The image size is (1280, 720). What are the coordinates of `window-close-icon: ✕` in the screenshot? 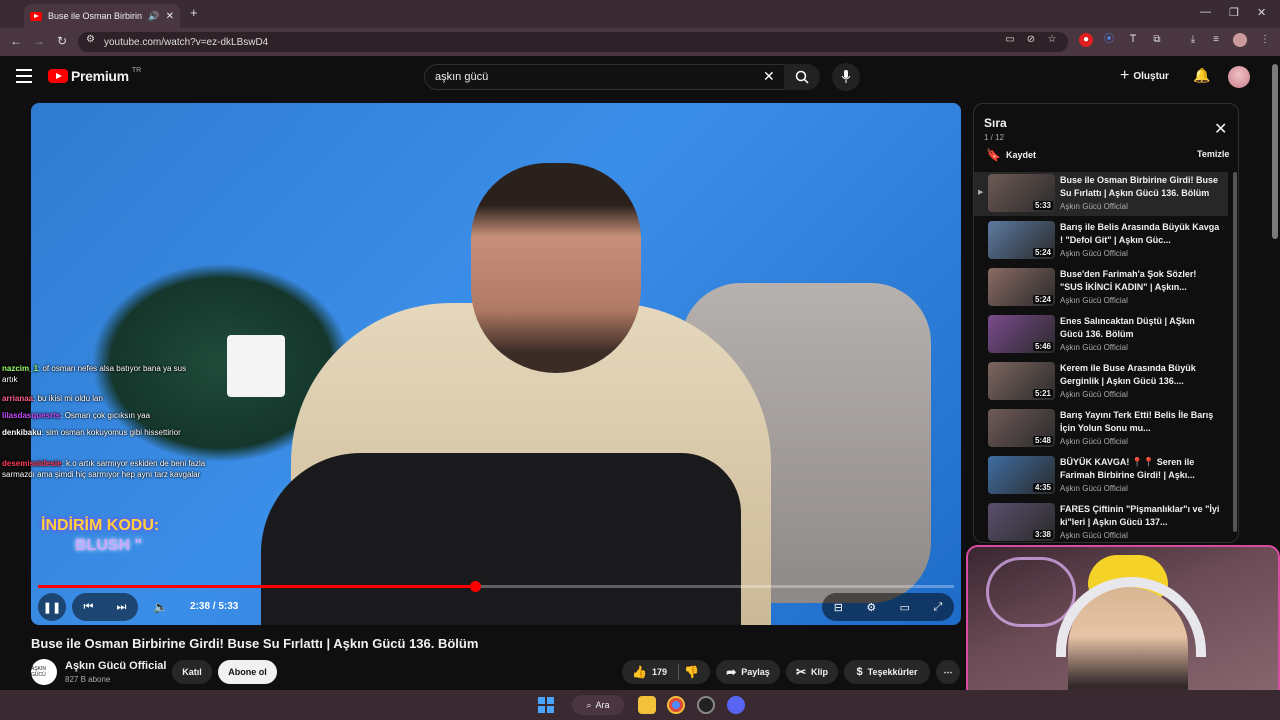 It's located at (1261, 12).